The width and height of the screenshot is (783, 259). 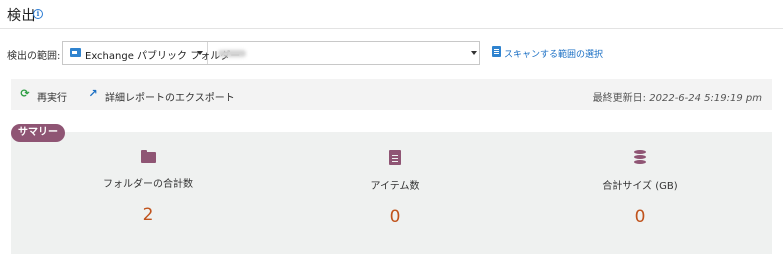 What do you see at coordinates (391, 14) in the screenshot?
I see `header-bar: 検出 i` at bounding box center [391, 14].